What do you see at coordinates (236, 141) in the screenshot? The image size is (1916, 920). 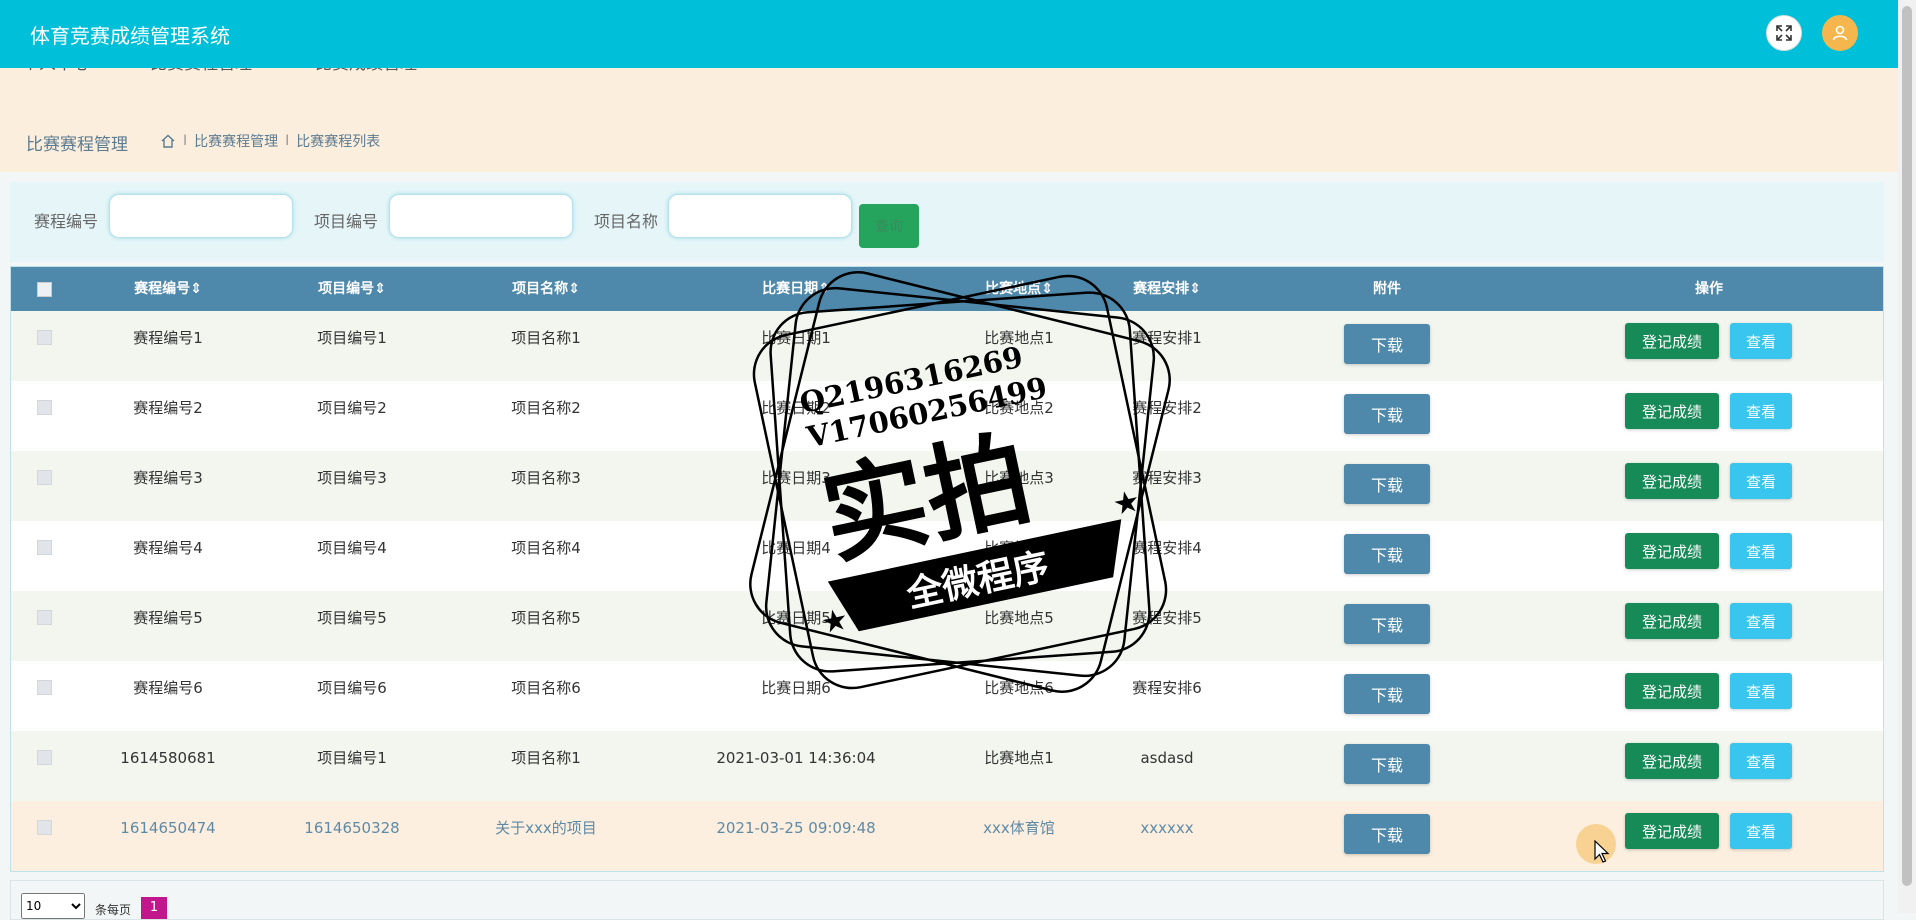 I see `breadcrumb-item-schedule: 比赛赛程管理` at bounding box center [236, 141].